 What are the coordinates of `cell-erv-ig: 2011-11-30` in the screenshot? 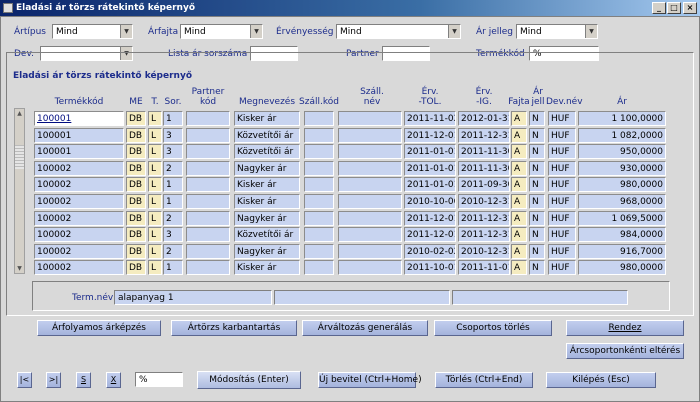 It's located at (484, 151).